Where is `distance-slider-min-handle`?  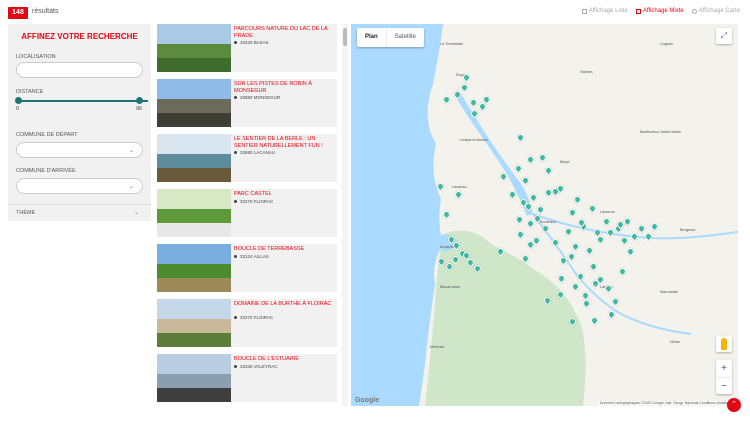
distance-slider-min-handle is located at coordinates (18, 100).